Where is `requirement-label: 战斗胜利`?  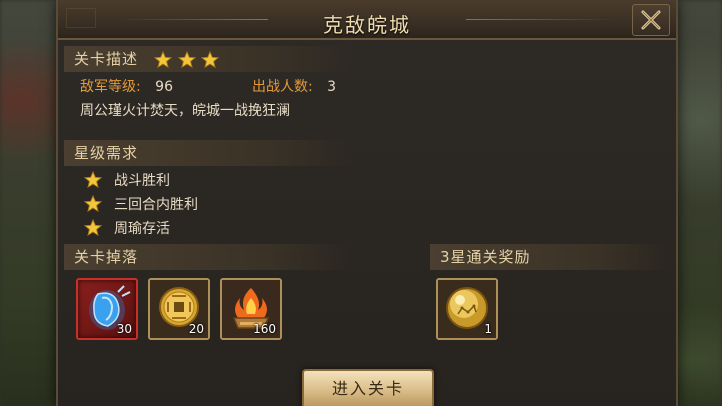
requirement-label: 战斗胜利 is located at coordinates (142, 181).